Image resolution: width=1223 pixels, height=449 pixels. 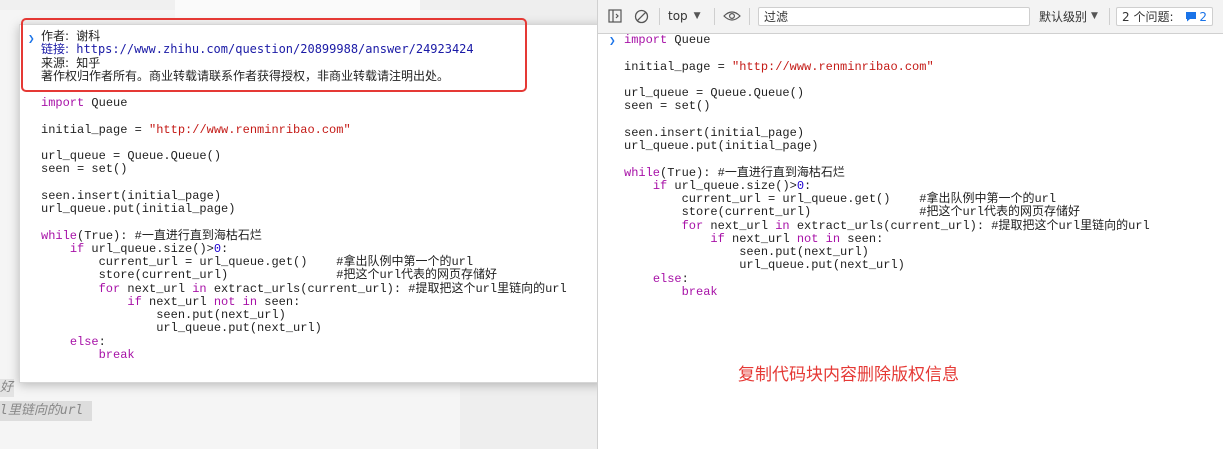 I want to click on chevron-right-icon: ❯, so click(x=612, y=40).